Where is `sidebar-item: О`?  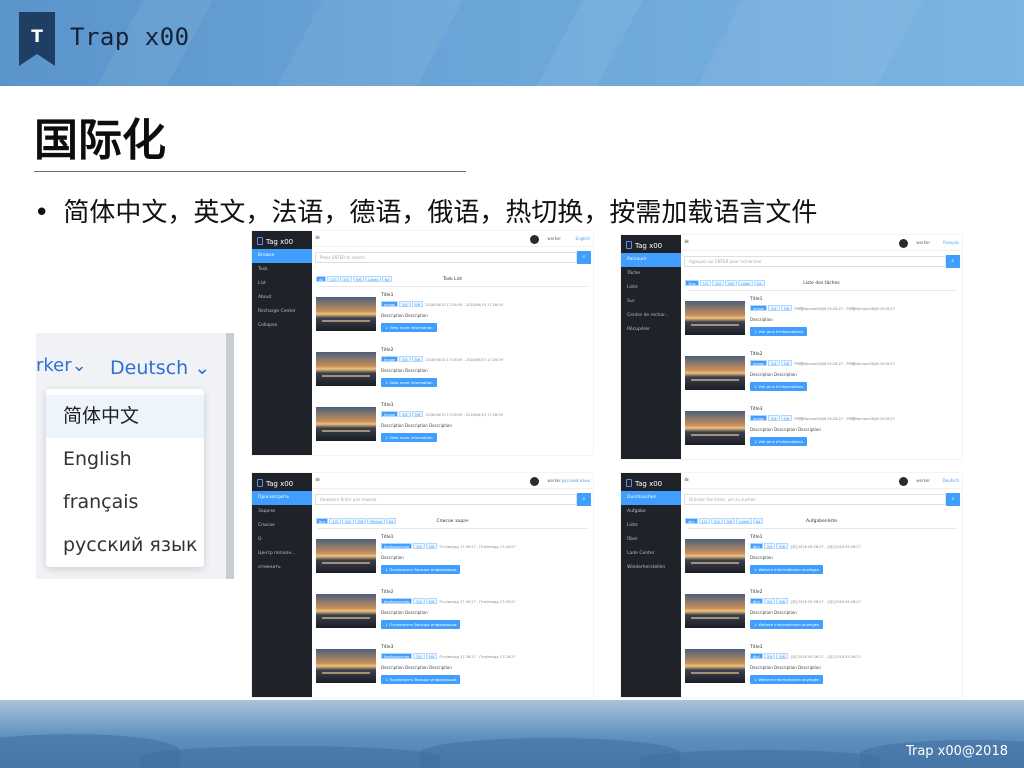 sidebar-item: О is located at coordinates (282, 540).